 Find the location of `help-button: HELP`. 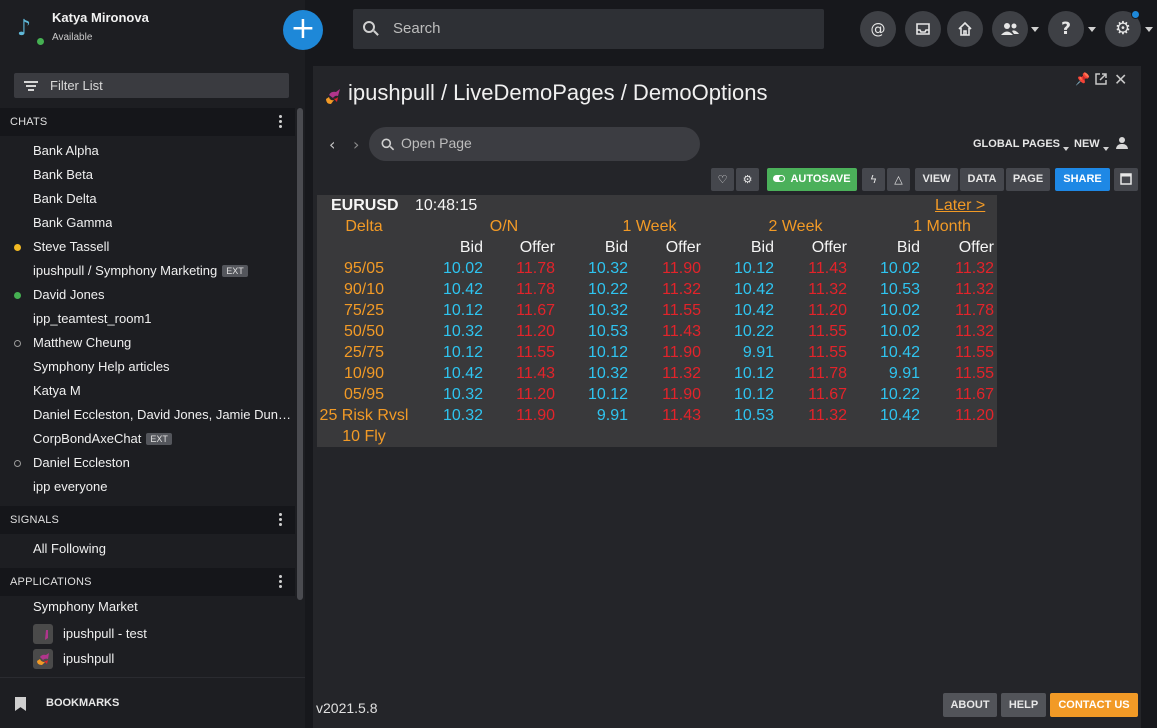

help-button: HELP is located at coordinates (1023, 705).